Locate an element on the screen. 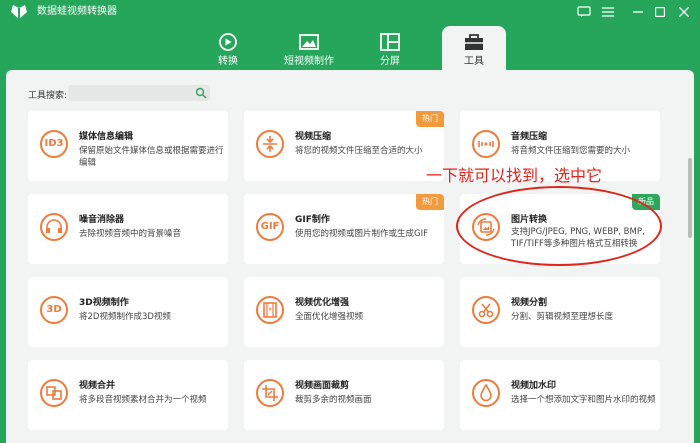 The image size is (700, 443). tool-description: 去除视频音频中的背景噪音 is located at coordinates (130, 234).